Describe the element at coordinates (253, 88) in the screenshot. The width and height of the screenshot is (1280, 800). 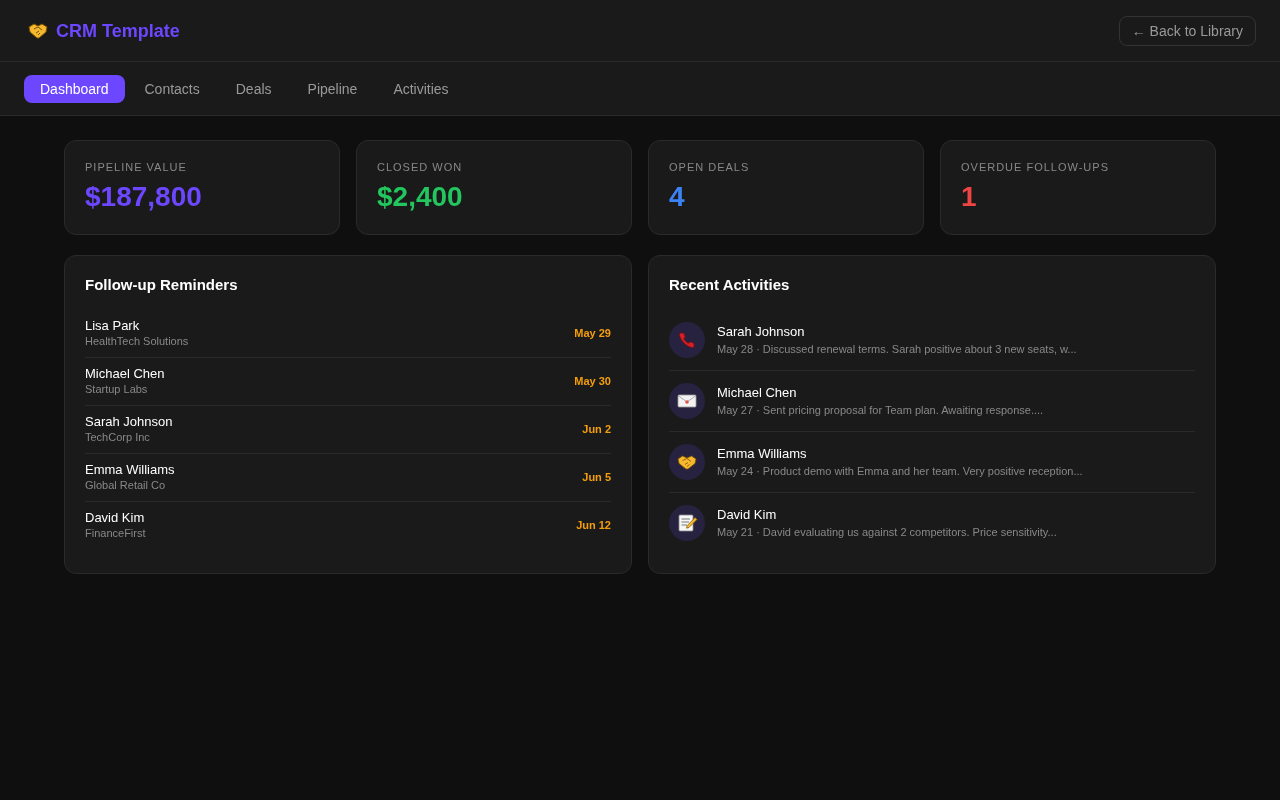
I see `nav-tab: Deals` at that location.